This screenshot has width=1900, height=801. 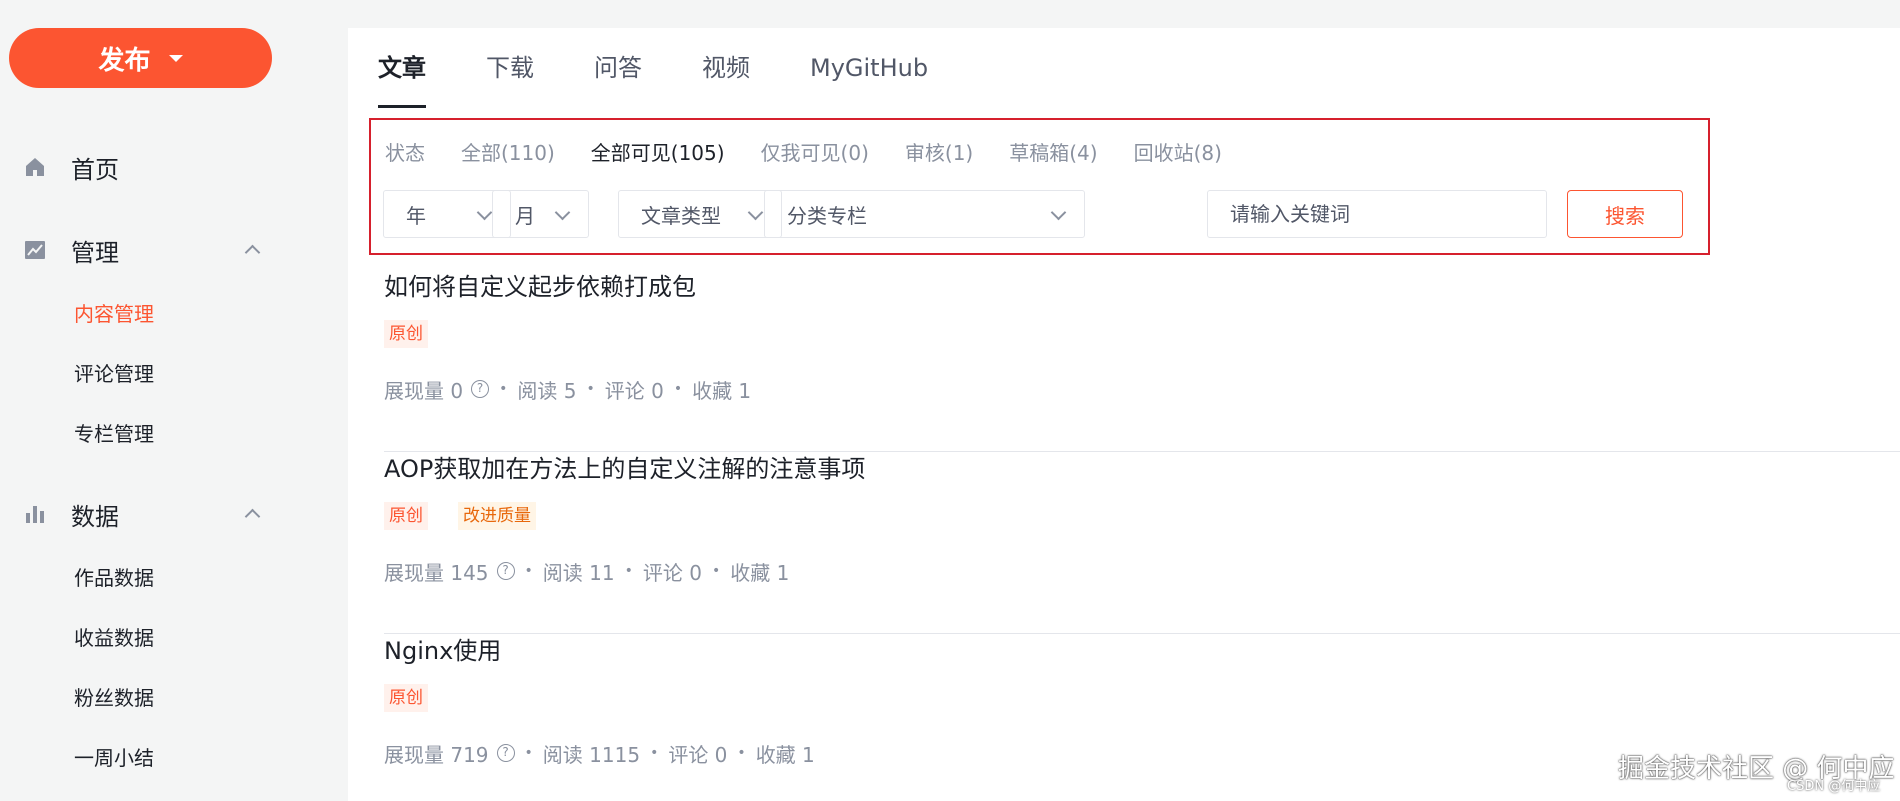 What do you see at coordinates (618, 68) in the screenshot?
I see `tab-qa: 问答` at bounding box center [618, 68].